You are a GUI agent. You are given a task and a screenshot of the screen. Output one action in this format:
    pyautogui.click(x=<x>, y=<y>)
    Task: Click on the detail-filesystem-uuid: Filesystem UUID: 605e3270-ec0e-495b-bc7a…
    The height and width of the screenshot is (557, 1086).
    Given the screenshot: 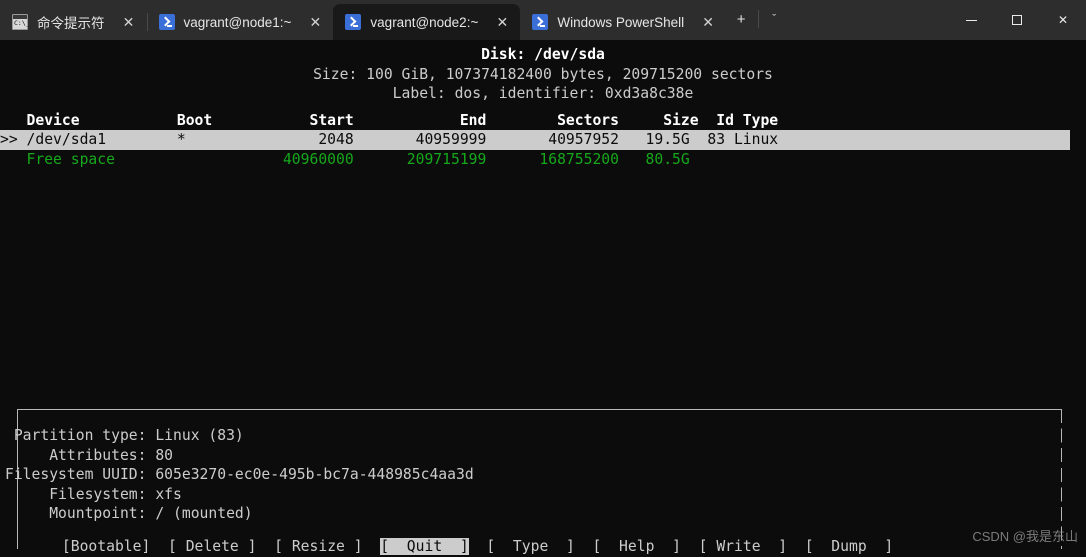 What is the action you would take?
    pyautogui.click(x=239, y=475)
    